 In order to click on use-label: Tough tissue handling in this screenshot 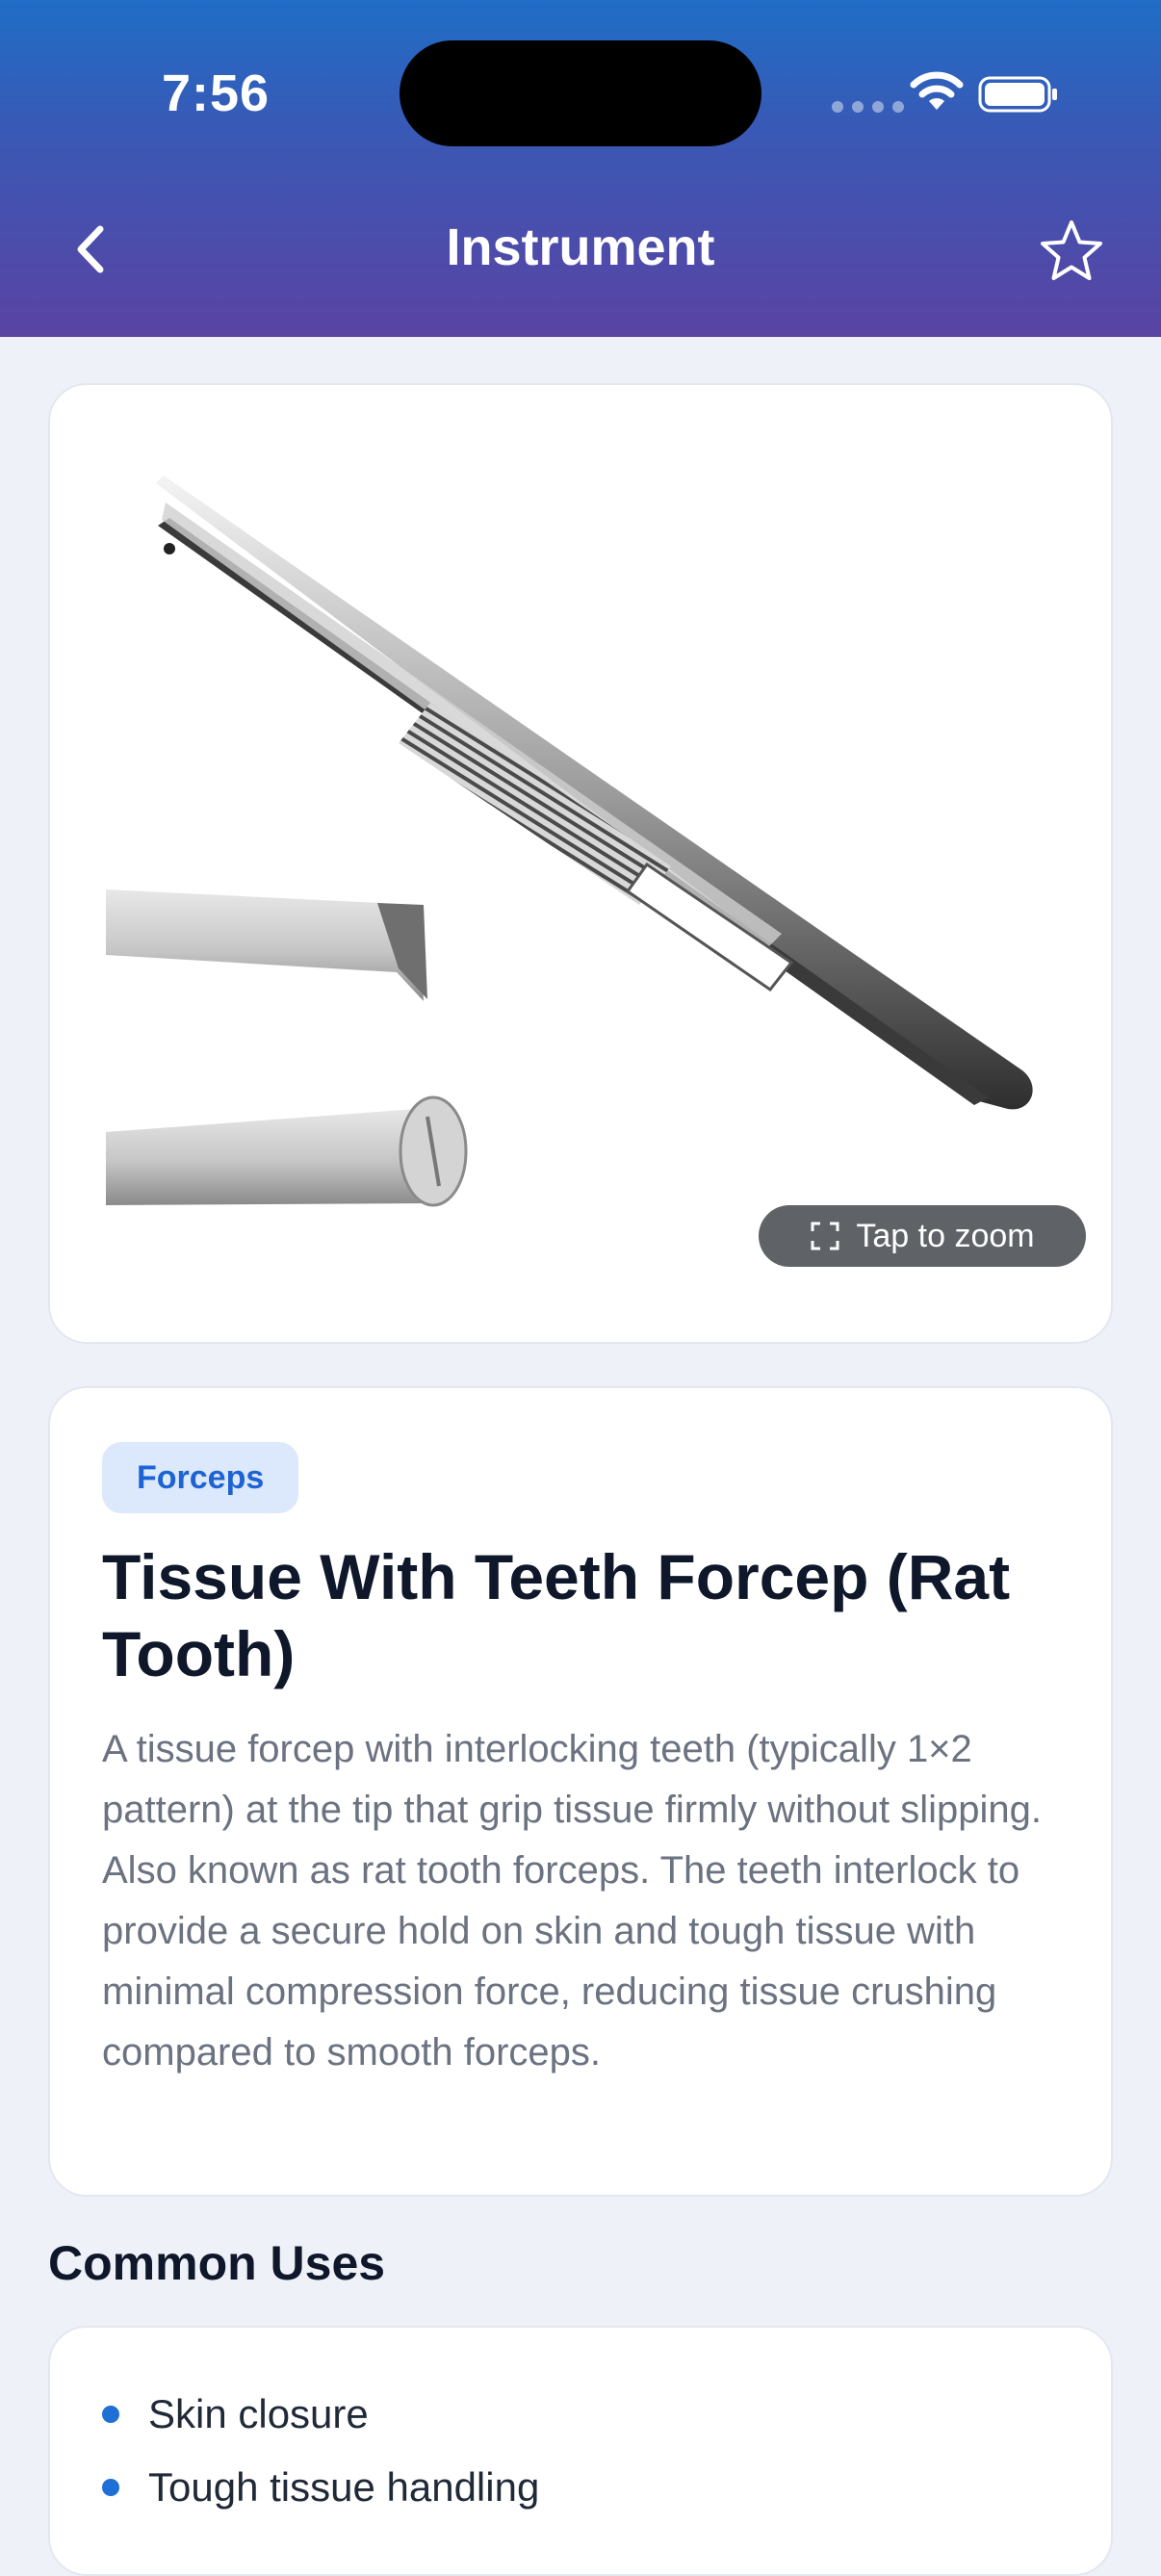, I will do `click(344, 2487)`.